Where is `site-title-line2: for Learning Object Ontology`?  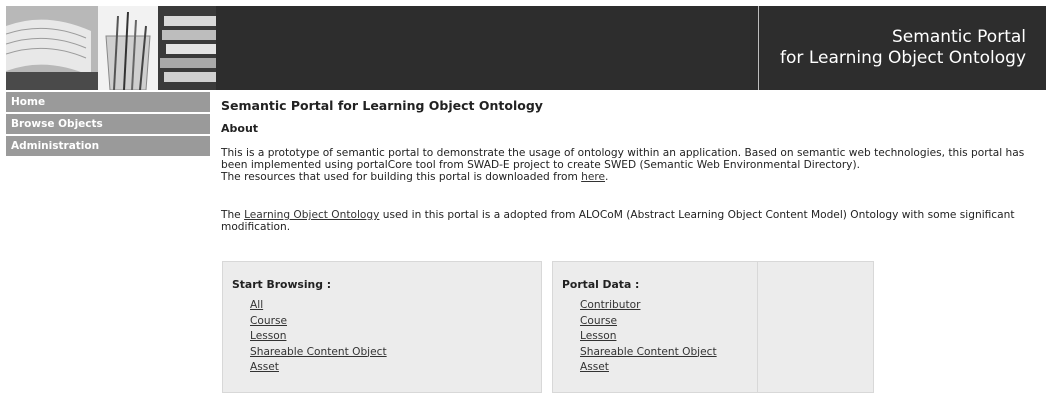
site-title-line2: for Learning Object Ontology is located at coordinates (903, 58).